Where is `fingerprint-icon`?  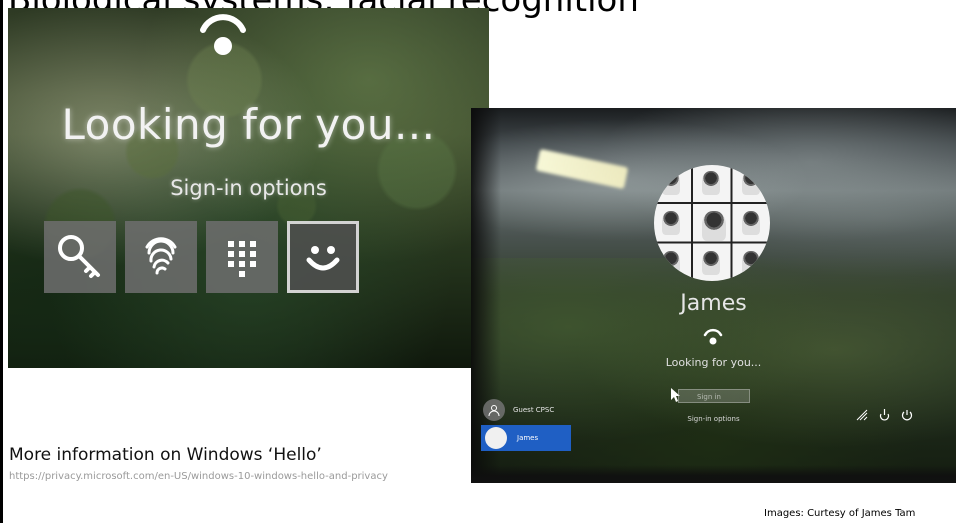 fingerprint-icon is located at coordinates (161, 256).